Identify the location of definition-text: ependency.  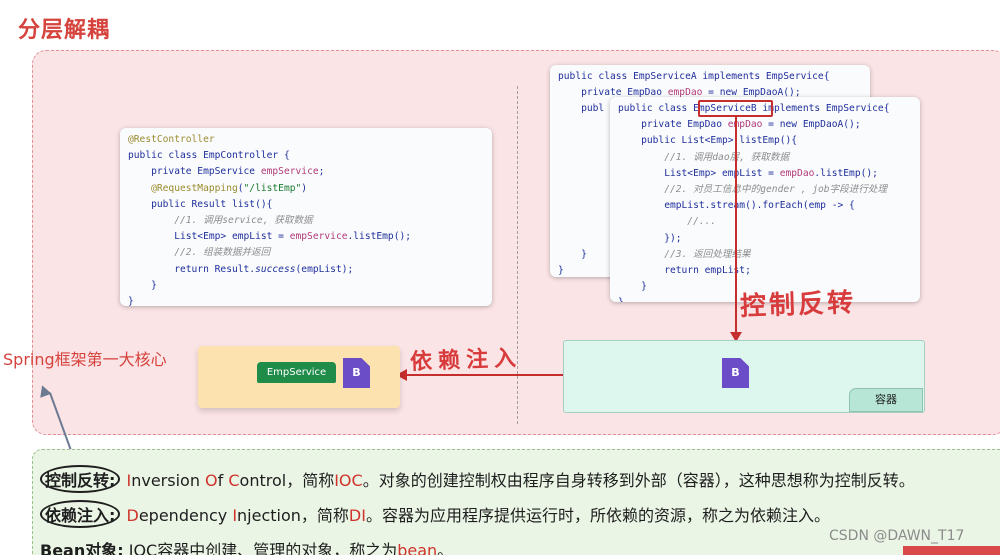
(185, 515).